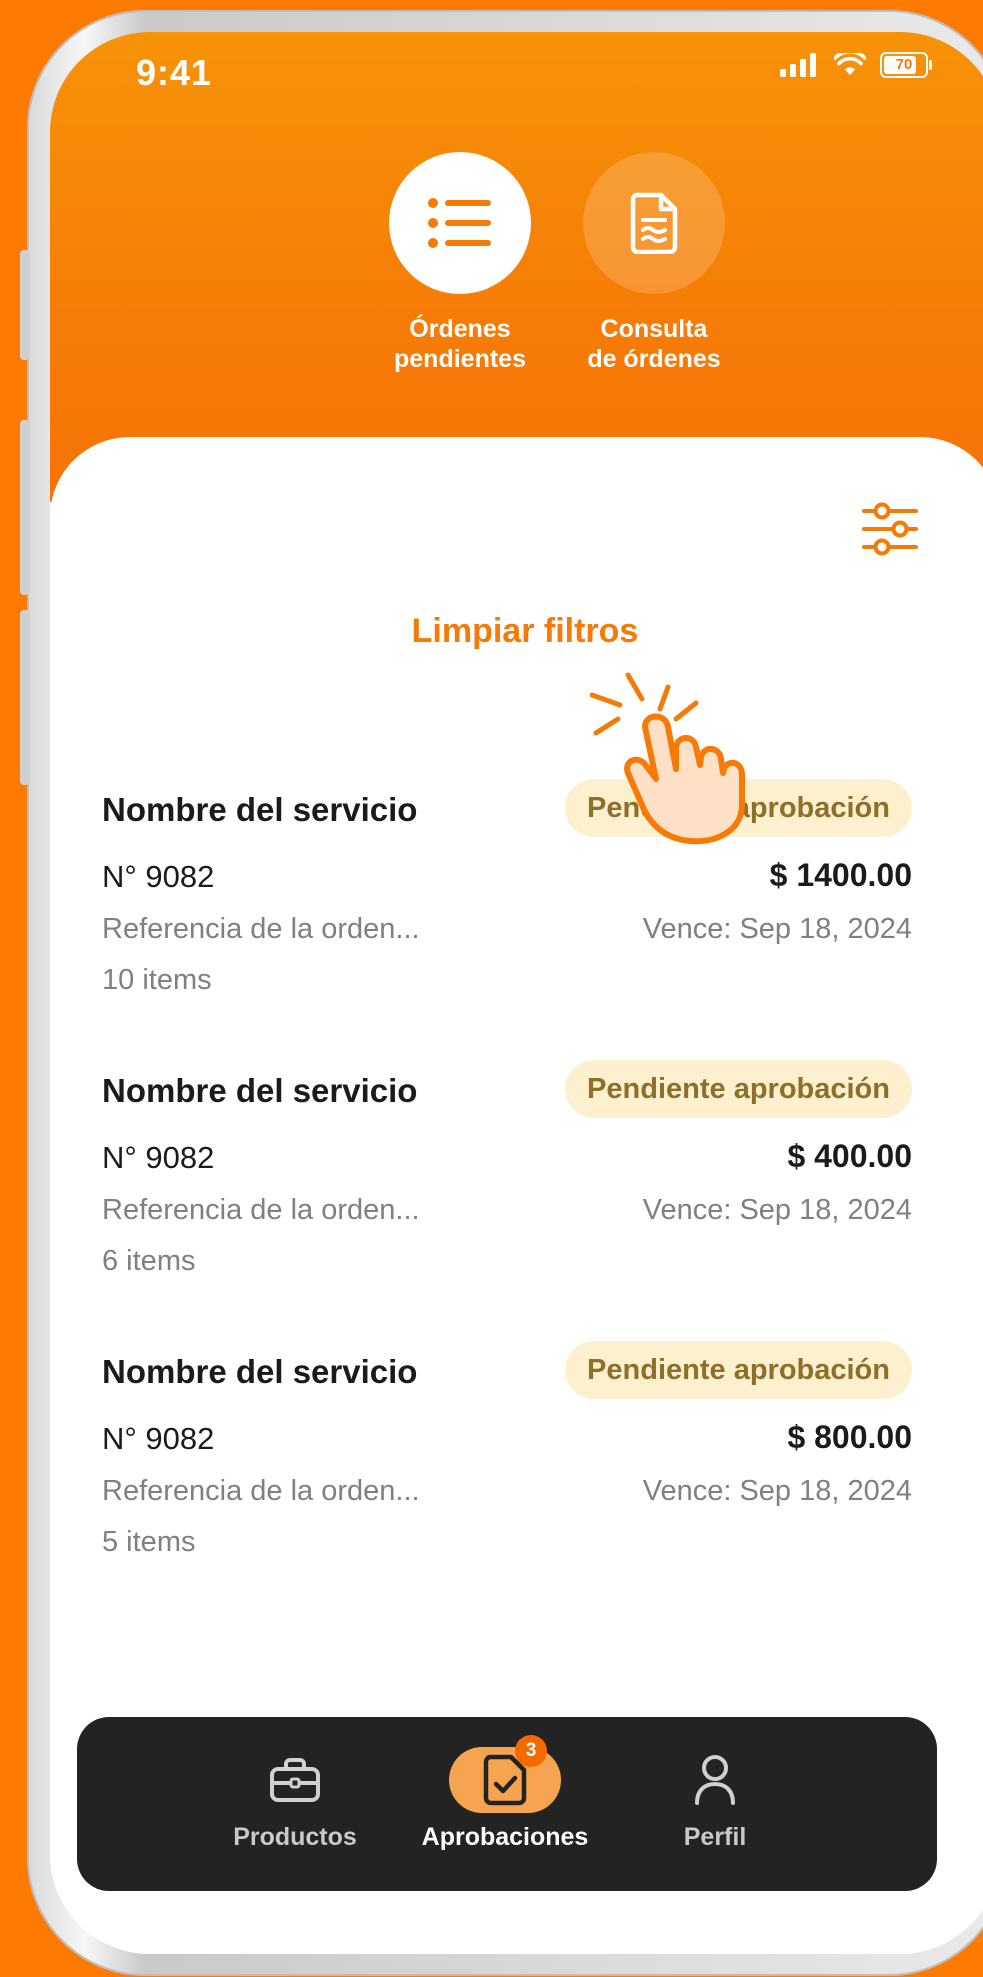  I want to click on tab-label: Órdenes pendientes, so click(460, 344).